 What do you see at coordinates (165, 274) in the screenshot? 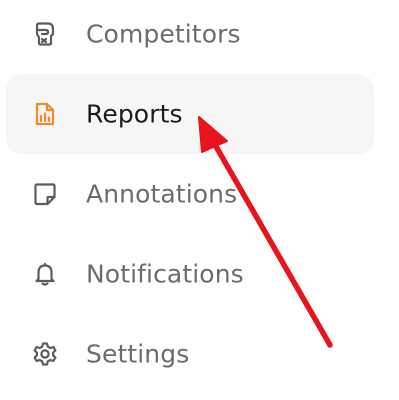
I see `sidebar-item-label: Notifications` at bounding box center [165, 274].